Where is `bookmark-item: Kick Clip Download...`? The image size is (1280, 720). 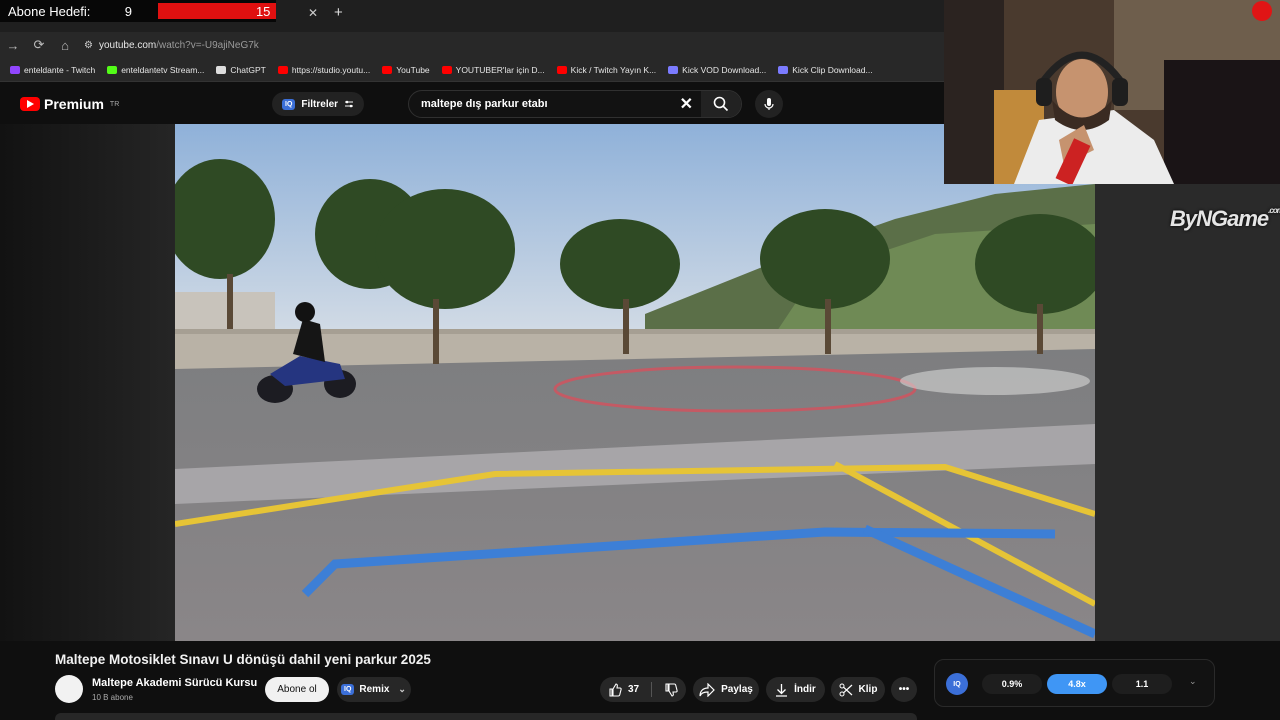
bookmark-item: Kick Clip Download... is located at coordinates (825, 69).